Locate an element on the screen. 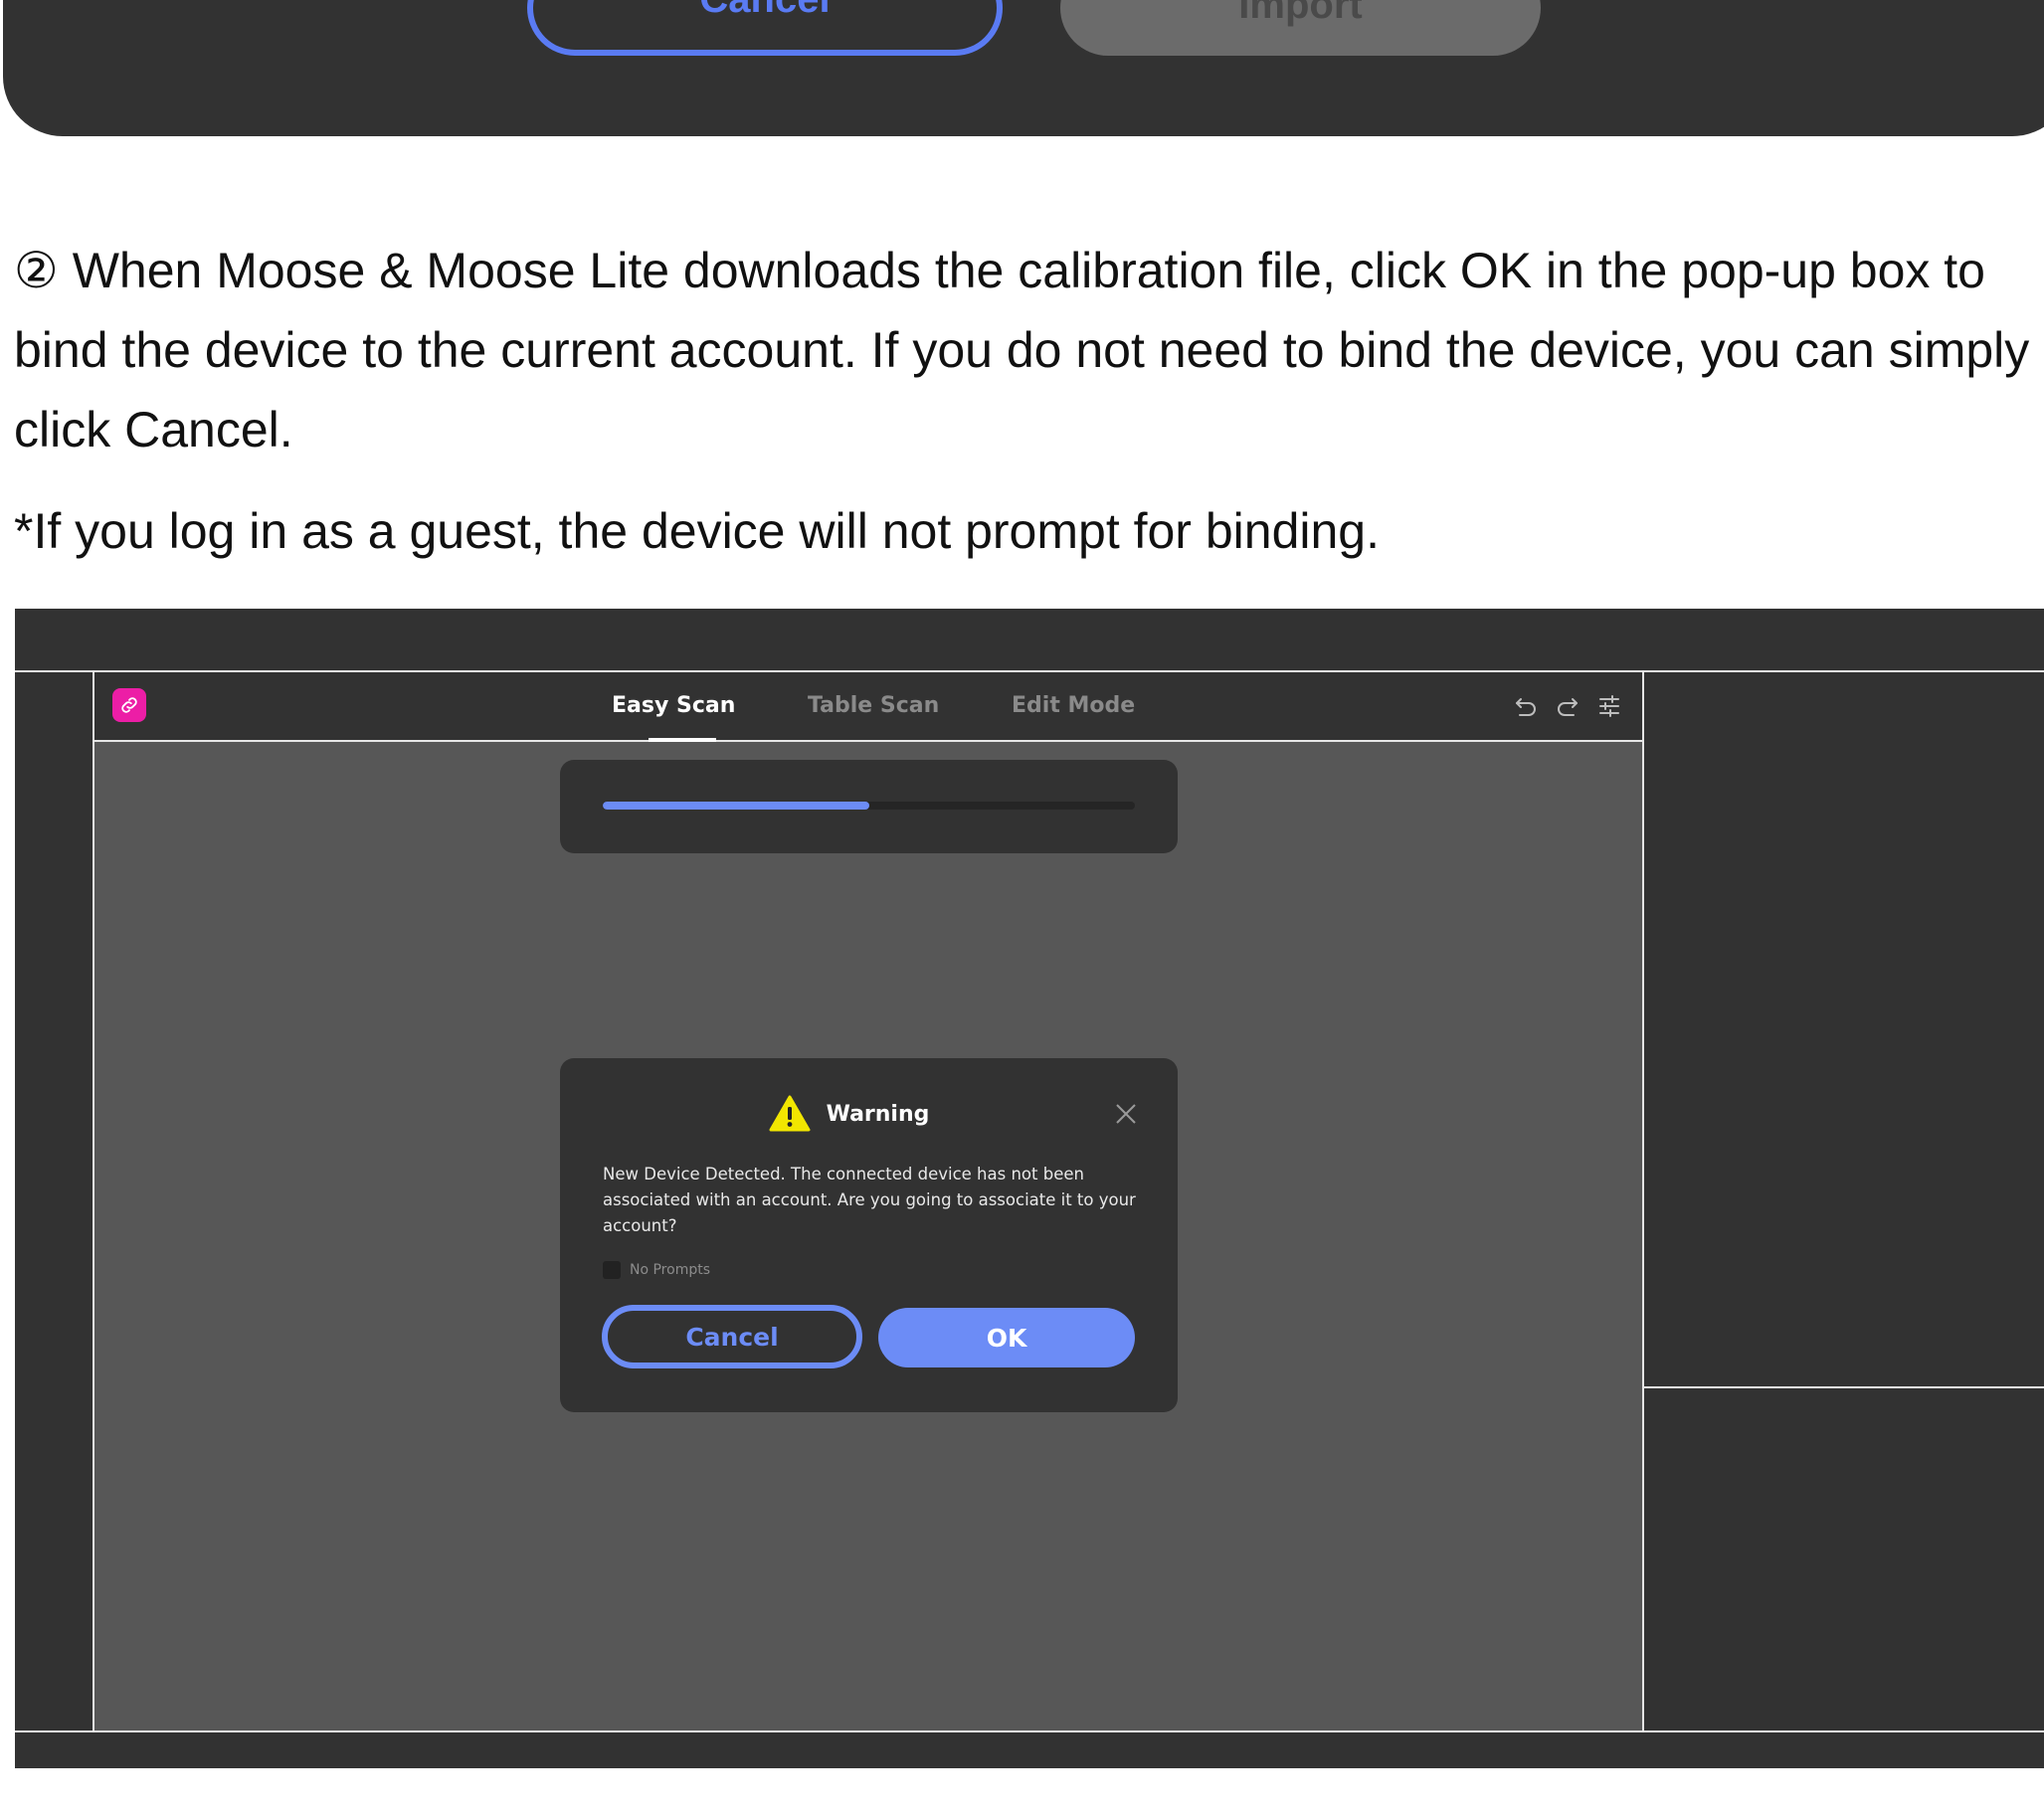 The image size is (2044, 1818). previous-dialog is located at coordinates (1024, 68).